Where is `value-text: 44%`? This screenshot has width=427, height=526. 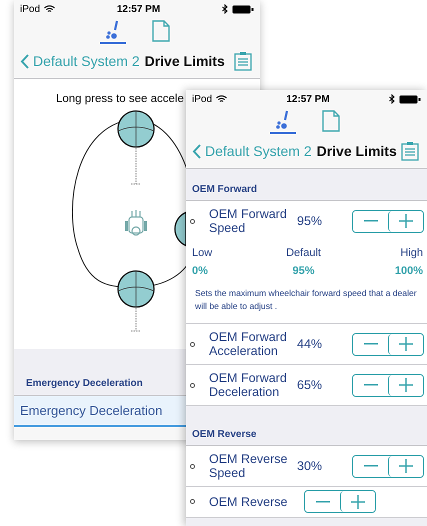
value-text: 44% is located at coordinates (310, 344).